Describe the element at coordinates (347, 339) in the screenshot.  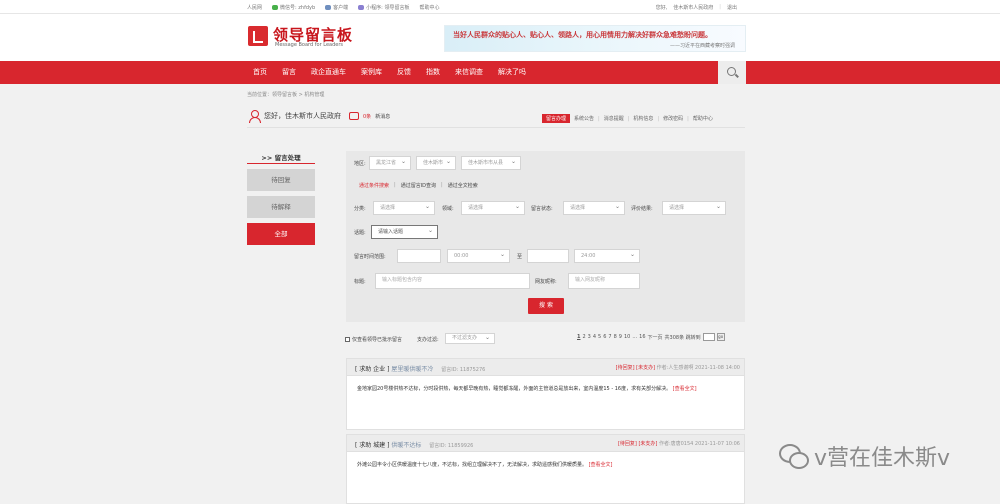
I see `only-instructed-checkbox` at that location.